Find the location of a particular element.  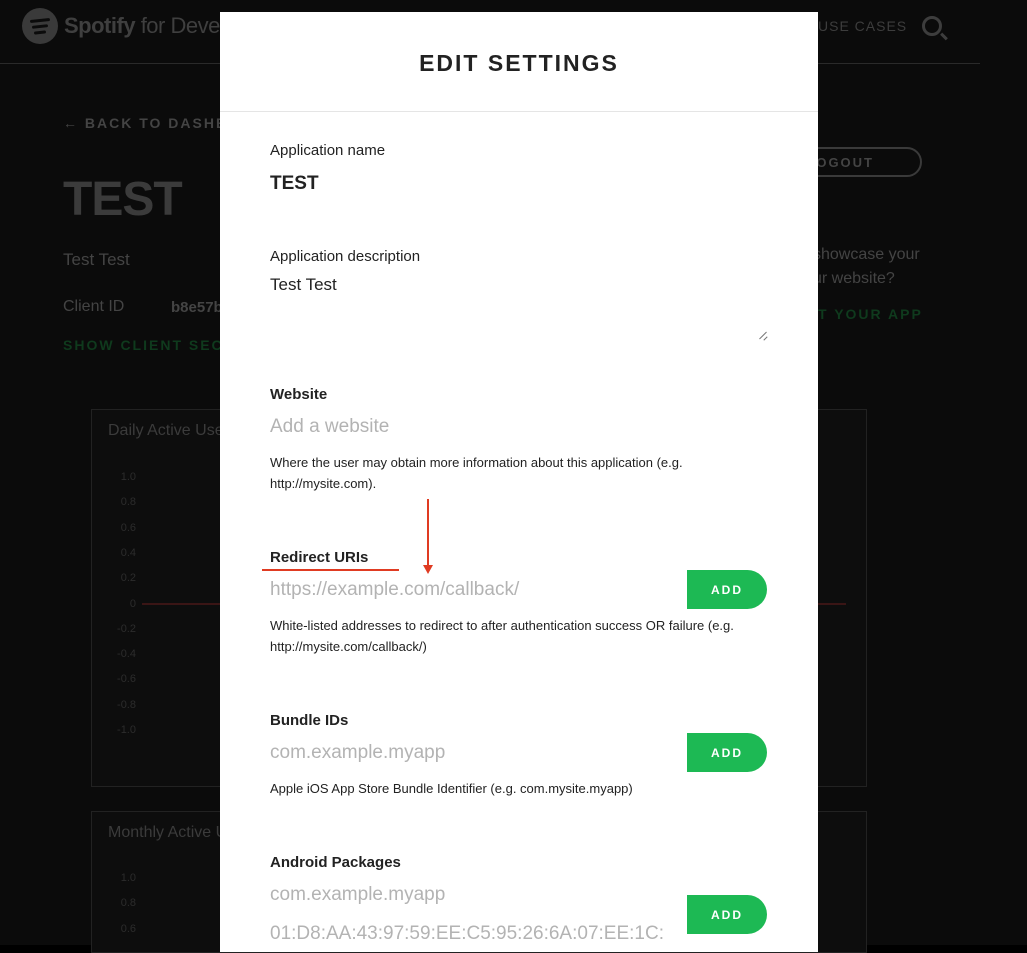

app-description-textarea: Test Test is located at coordinates (519, 308).